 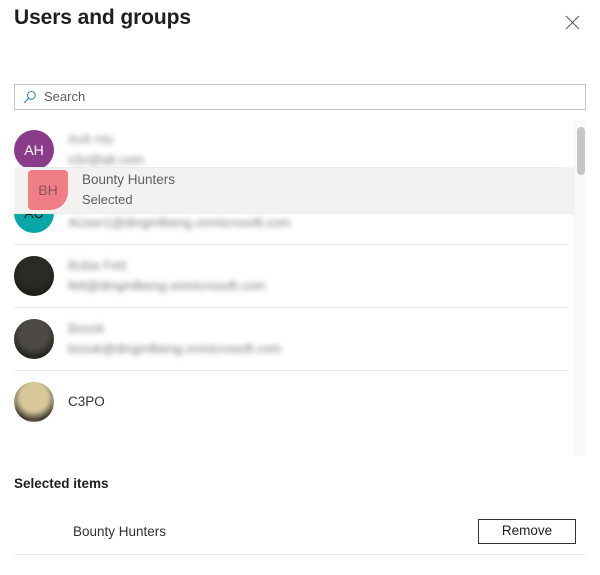 What do you see at coordinates (175, 348) in the screenshot?
I see `list-item-subtitle: bossk@dingmlbeng.onmicrosoft.com` at bounding box center [175, 348].